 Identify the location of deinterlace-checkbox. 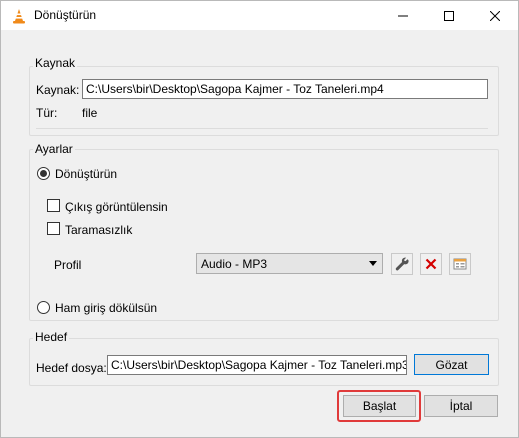
(53, 228).